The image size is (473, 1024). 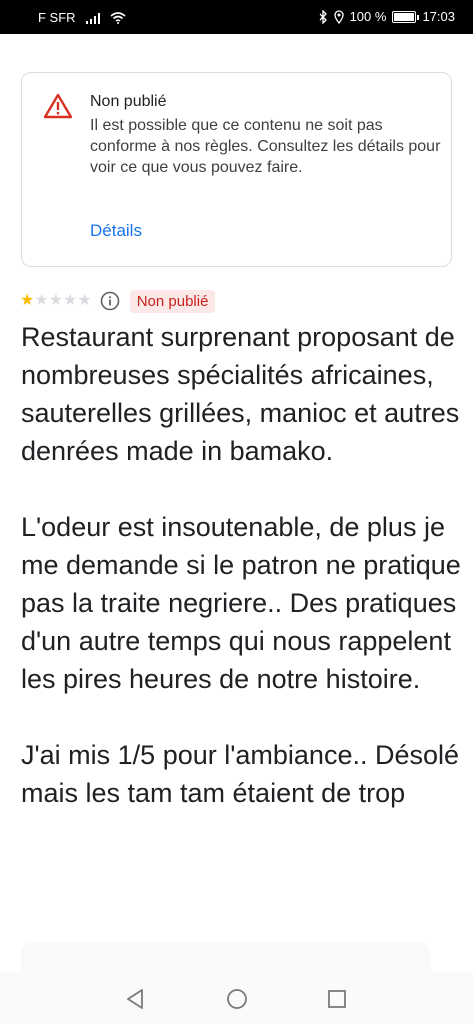 I want to click on rating-row: ★ ★ ★ ★ ★ Non publié, so click(x=118, y=301).